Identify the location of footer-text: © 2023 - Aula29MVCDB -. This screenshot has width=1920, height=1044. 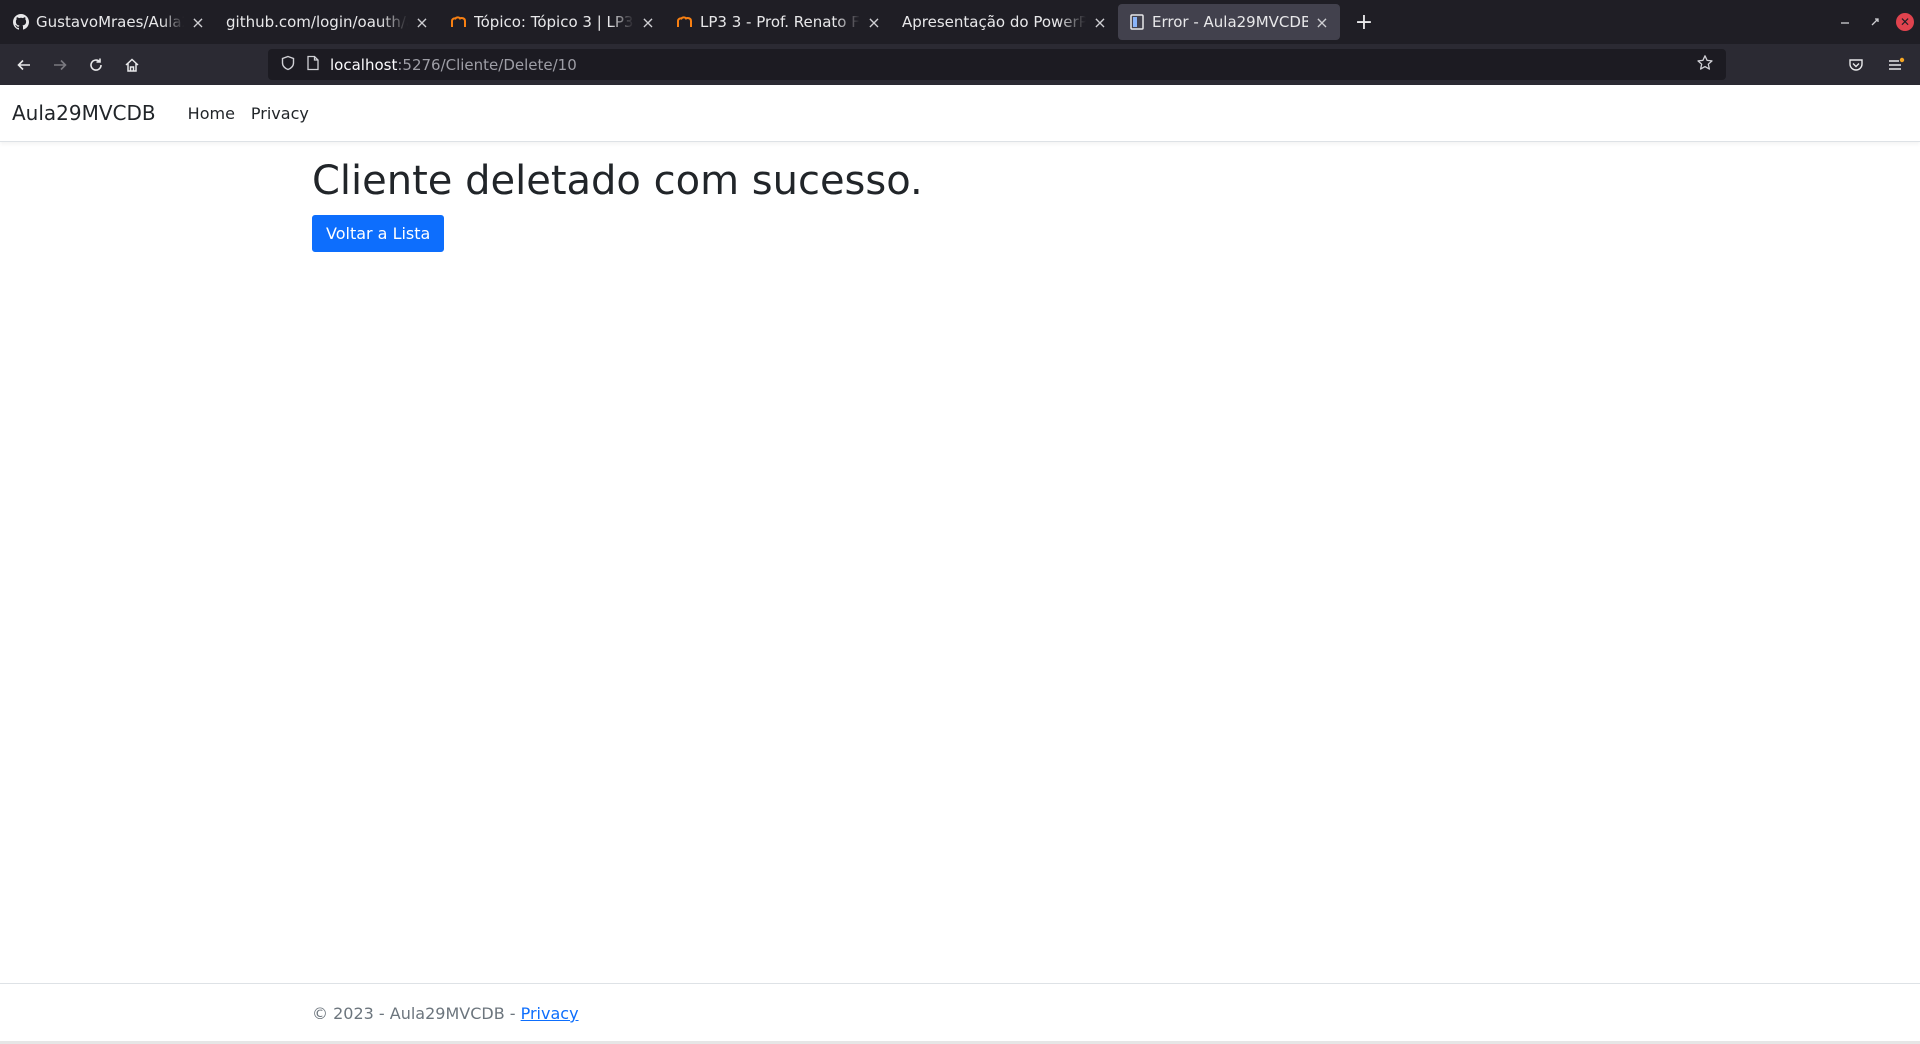
(416, 1013).